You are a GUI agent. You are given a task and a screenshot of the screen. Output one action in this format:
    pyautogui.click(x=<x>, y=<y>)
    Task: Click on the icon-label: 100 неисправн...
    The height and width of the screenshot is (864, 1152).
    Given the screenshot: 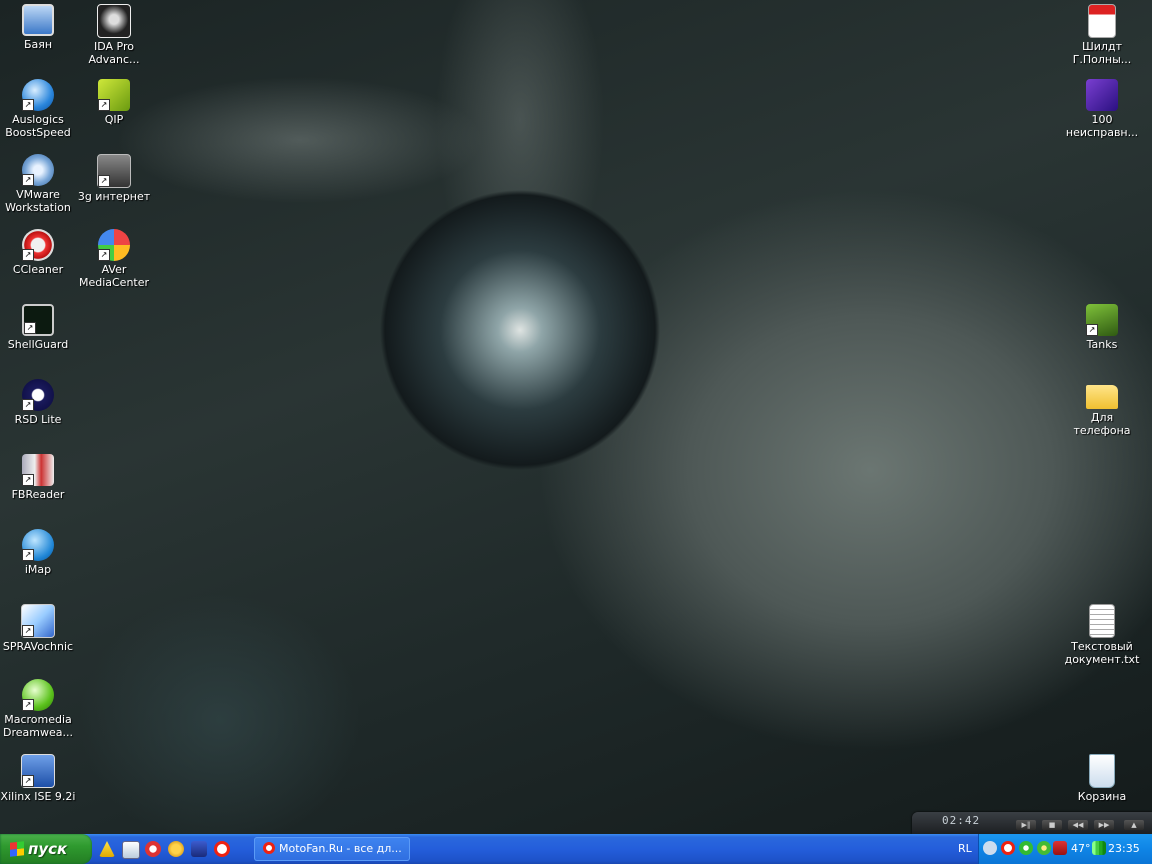 What is the action you would take?
    pyautogui.click(x=1102, y=126)
    